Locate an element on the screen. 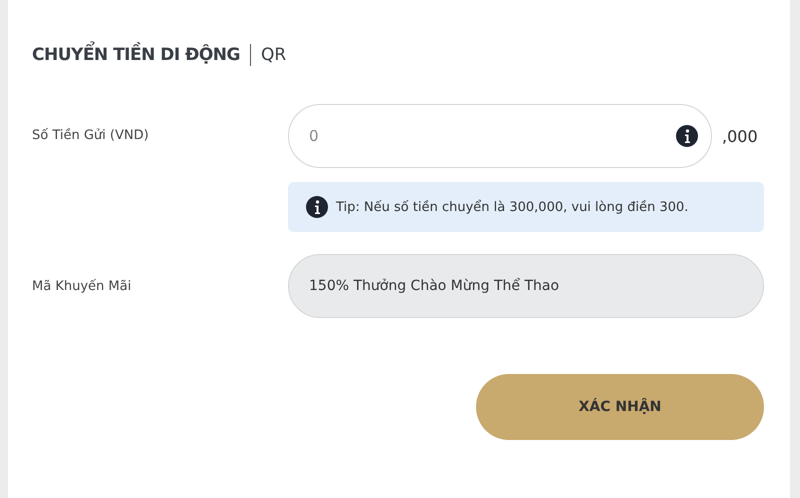 The image size is (800, 498). field-label: Số Tiền Gửi (VND) is located at coordinates (91, 135).